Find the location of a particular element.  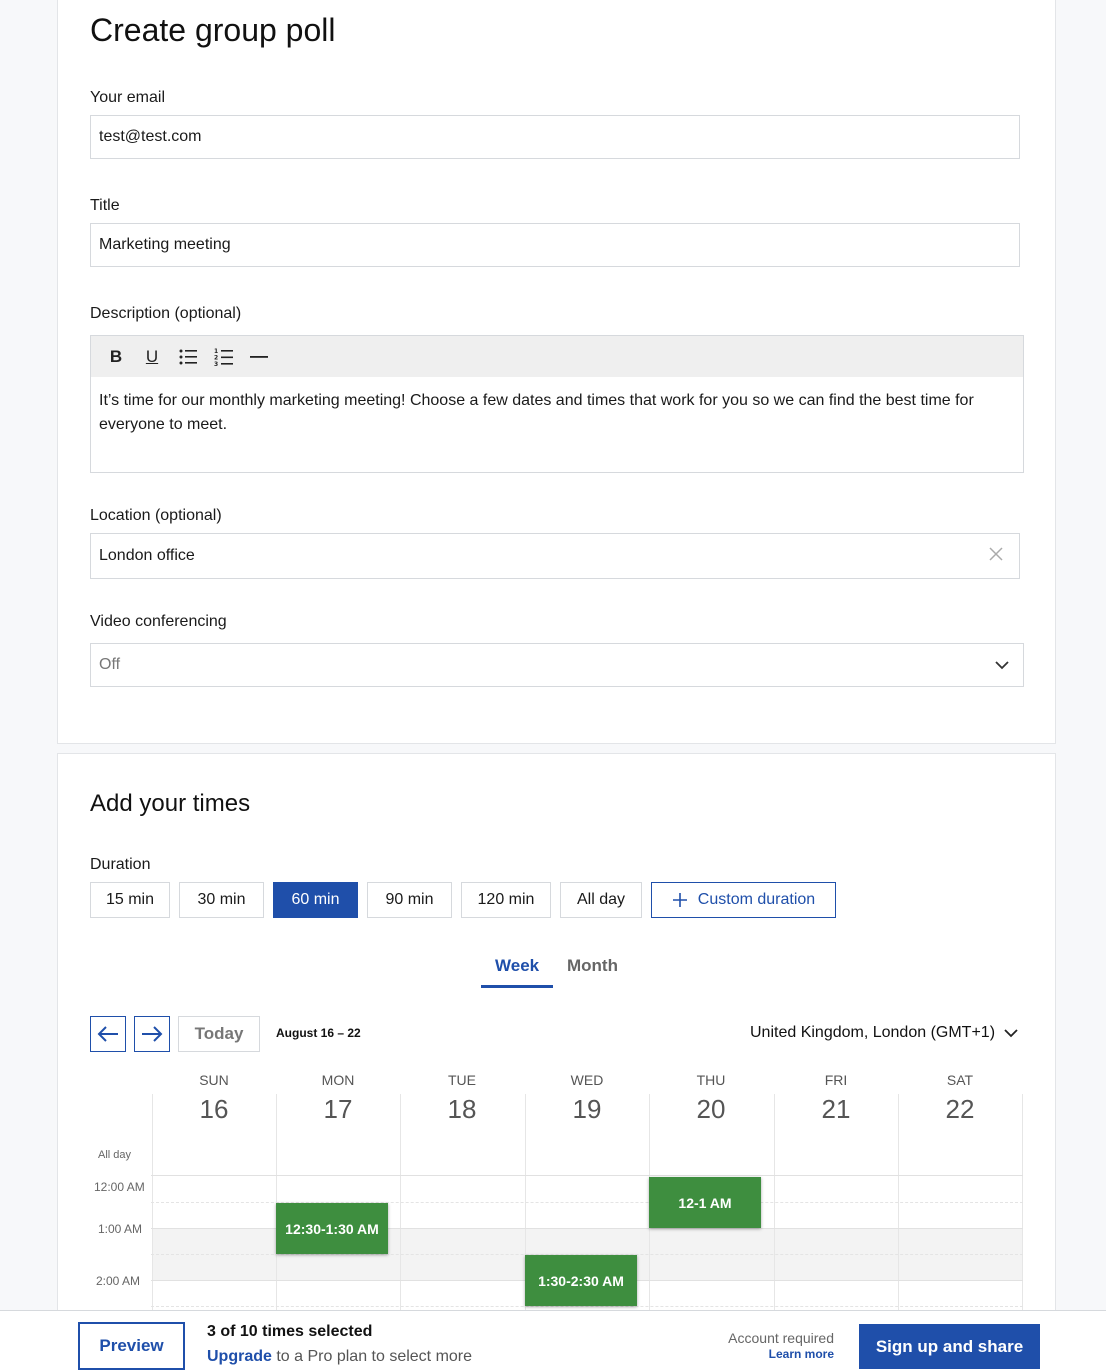

day-header-sat: SAT 22 is located at coordinates (960, 1098).